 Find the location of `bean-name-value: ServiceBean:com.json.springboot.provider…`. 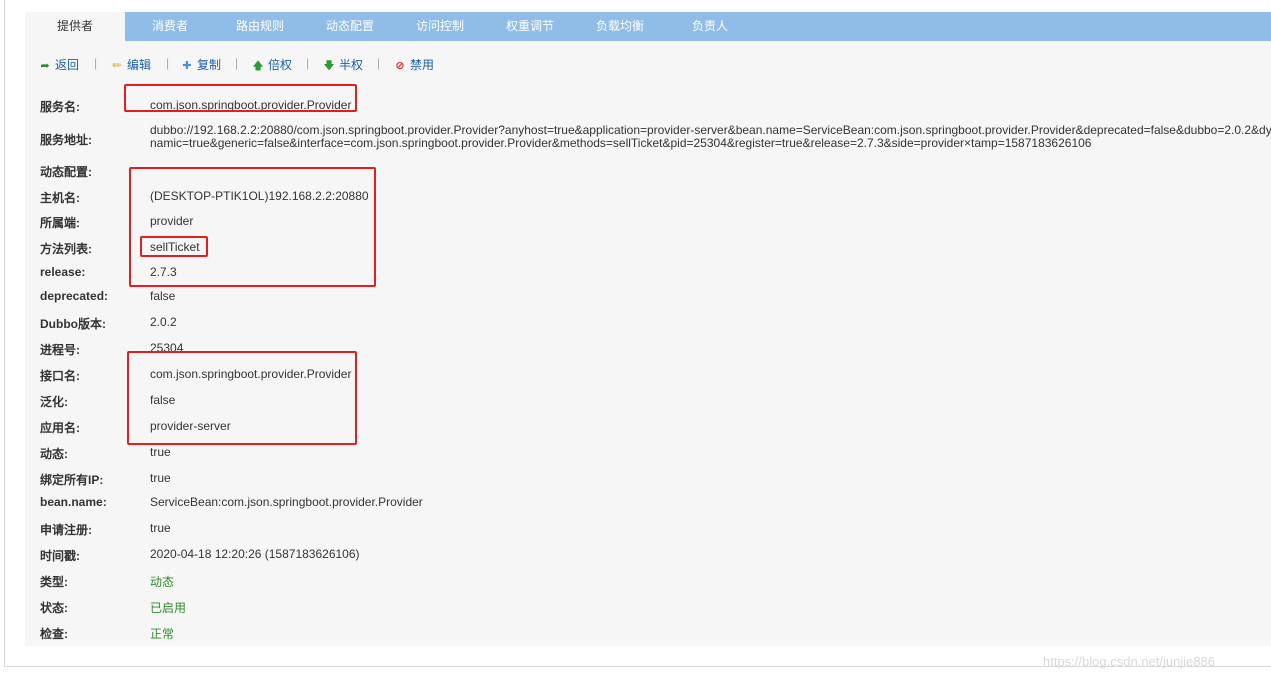

bean-name-value: ServiceBean:com.json.springboot.provider… is located at coordinates (286, 502).